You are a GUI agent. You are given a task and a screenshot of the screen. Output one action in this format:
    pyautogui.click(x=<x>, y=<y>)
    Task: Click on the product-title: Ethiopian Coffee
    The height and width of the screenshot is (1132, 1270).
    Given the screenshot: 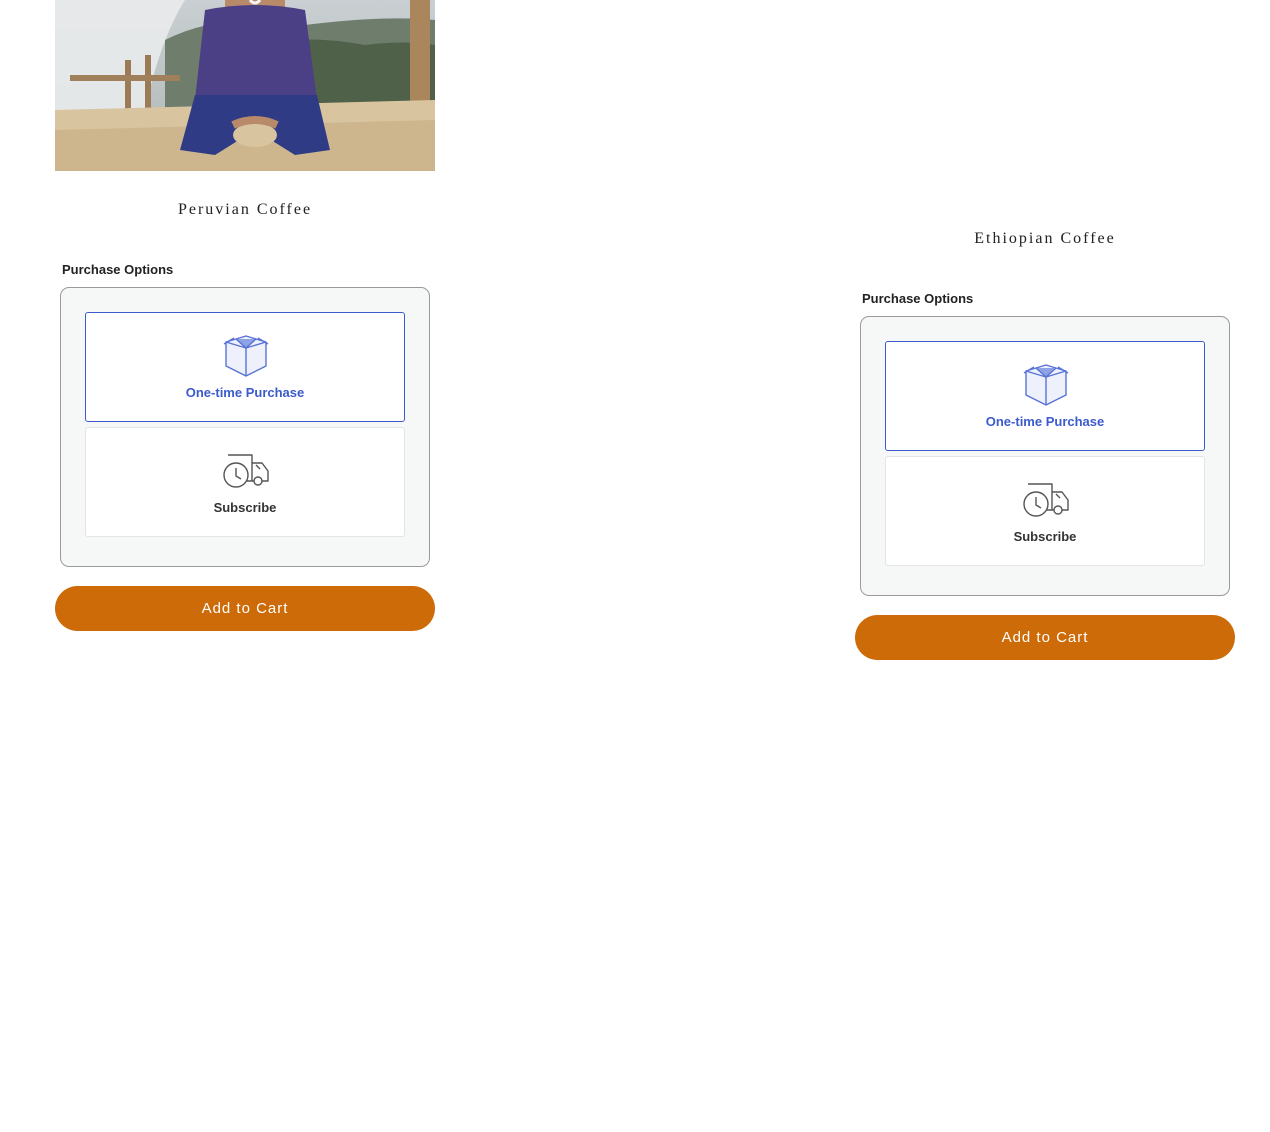 What is the action you would take?
    pyautogui.click(x=1045, y=238)
    